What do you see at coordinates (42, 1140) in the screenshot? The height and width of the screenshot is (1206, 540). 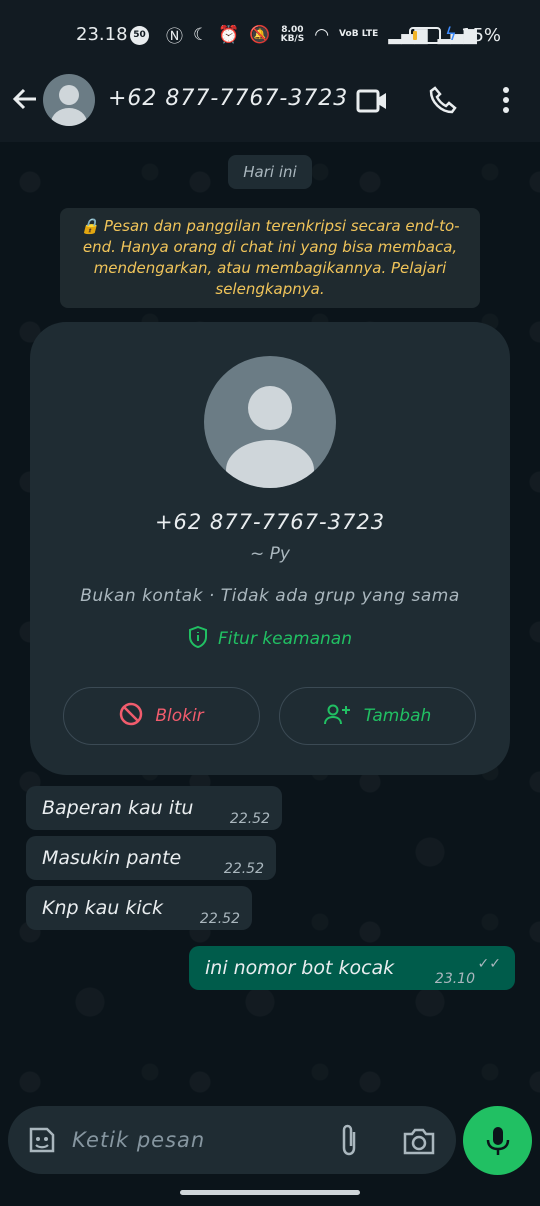 I see `sticker-emoji-icon` at bounding box center [42, 1140].